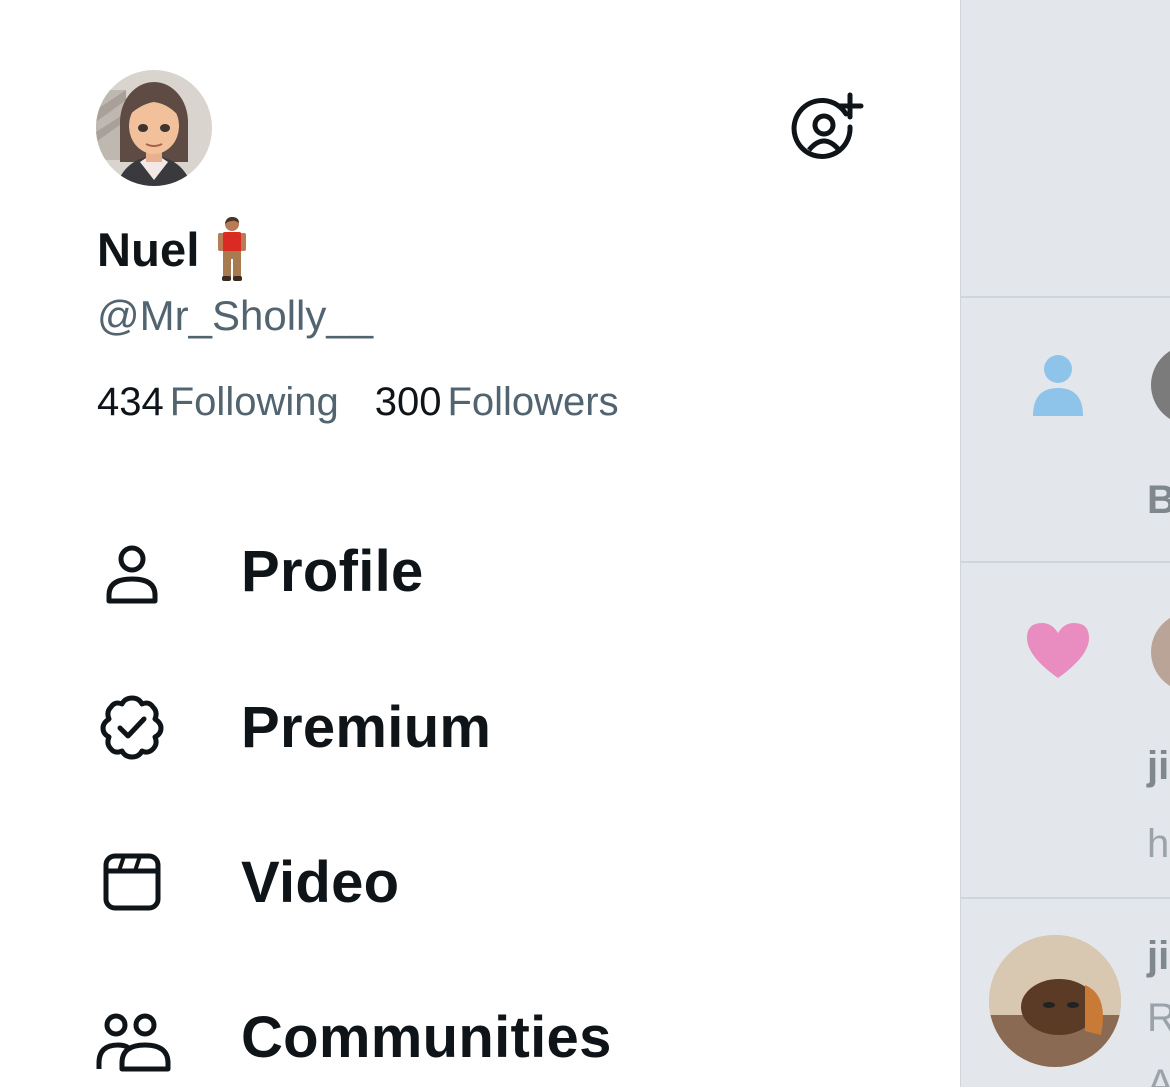 This screenshot has width=1170, height=1092. Describe the element at coordinates (134, 882) in the screenshot. I see `video-clapper-icon` at that location.